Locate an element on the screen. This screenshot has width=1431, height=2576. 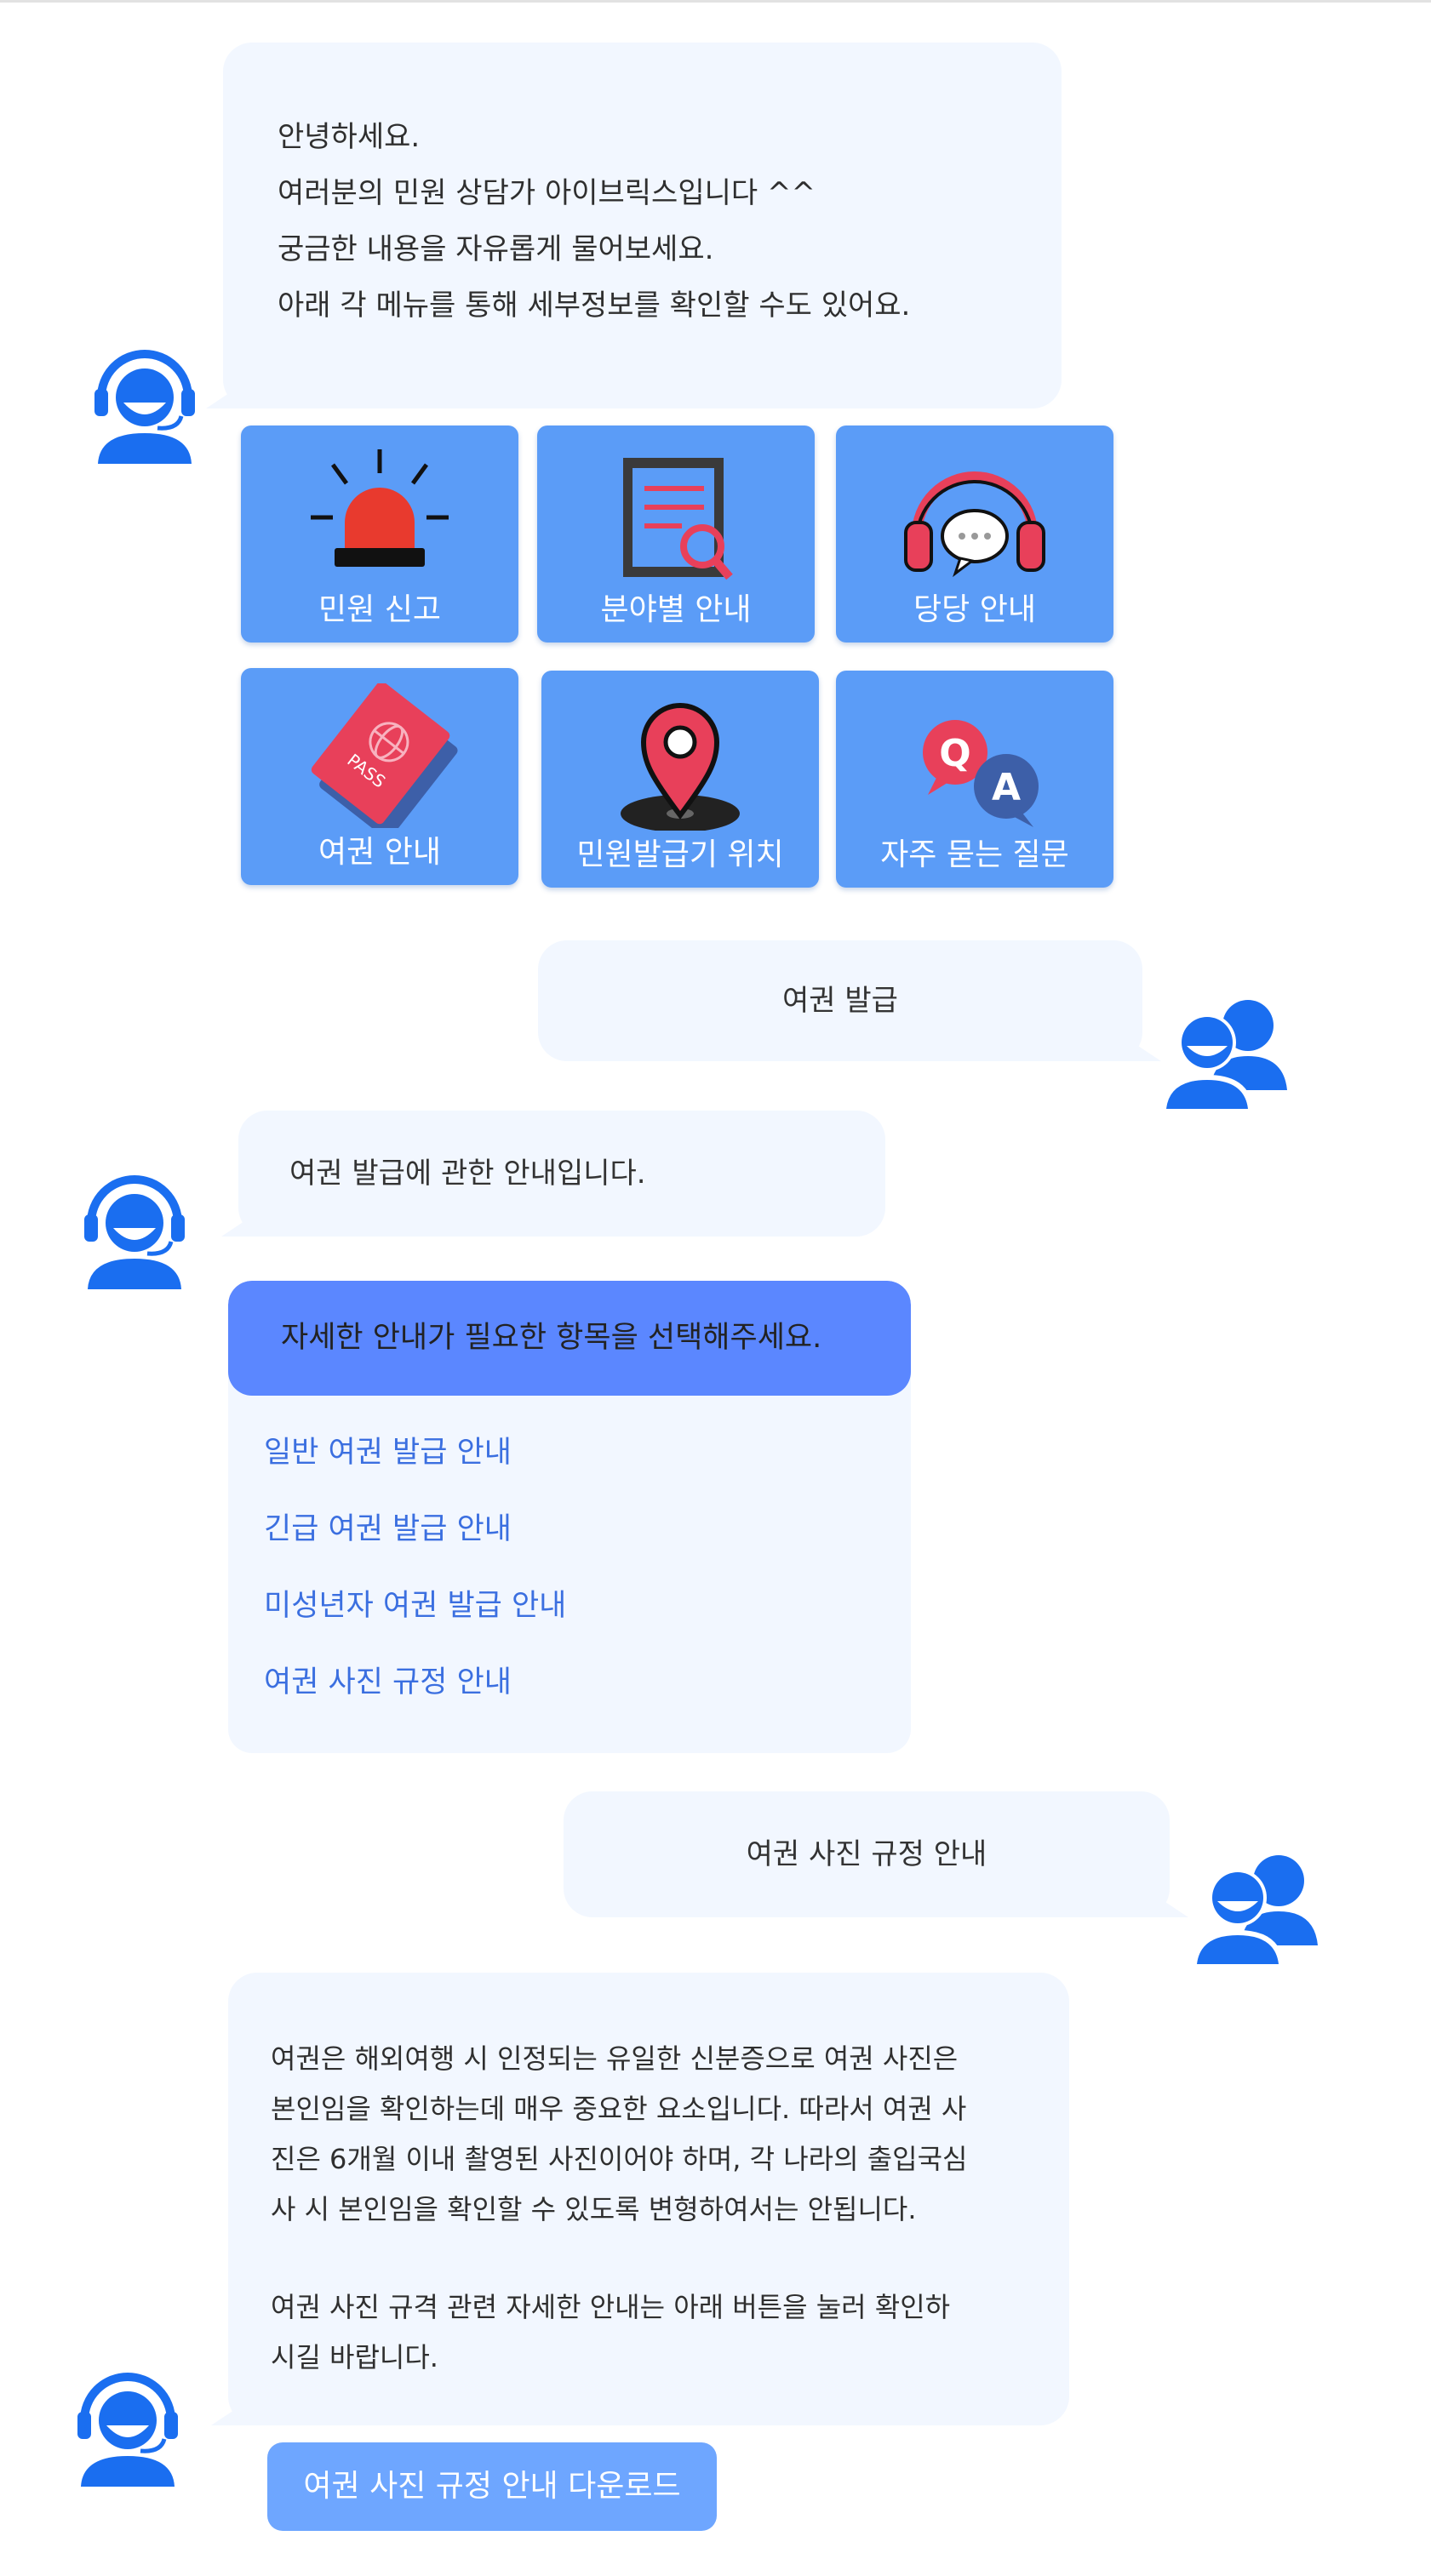
menu-tile-kiosk-location: 민원발급기 위치 is located at coordinates (680, 779).